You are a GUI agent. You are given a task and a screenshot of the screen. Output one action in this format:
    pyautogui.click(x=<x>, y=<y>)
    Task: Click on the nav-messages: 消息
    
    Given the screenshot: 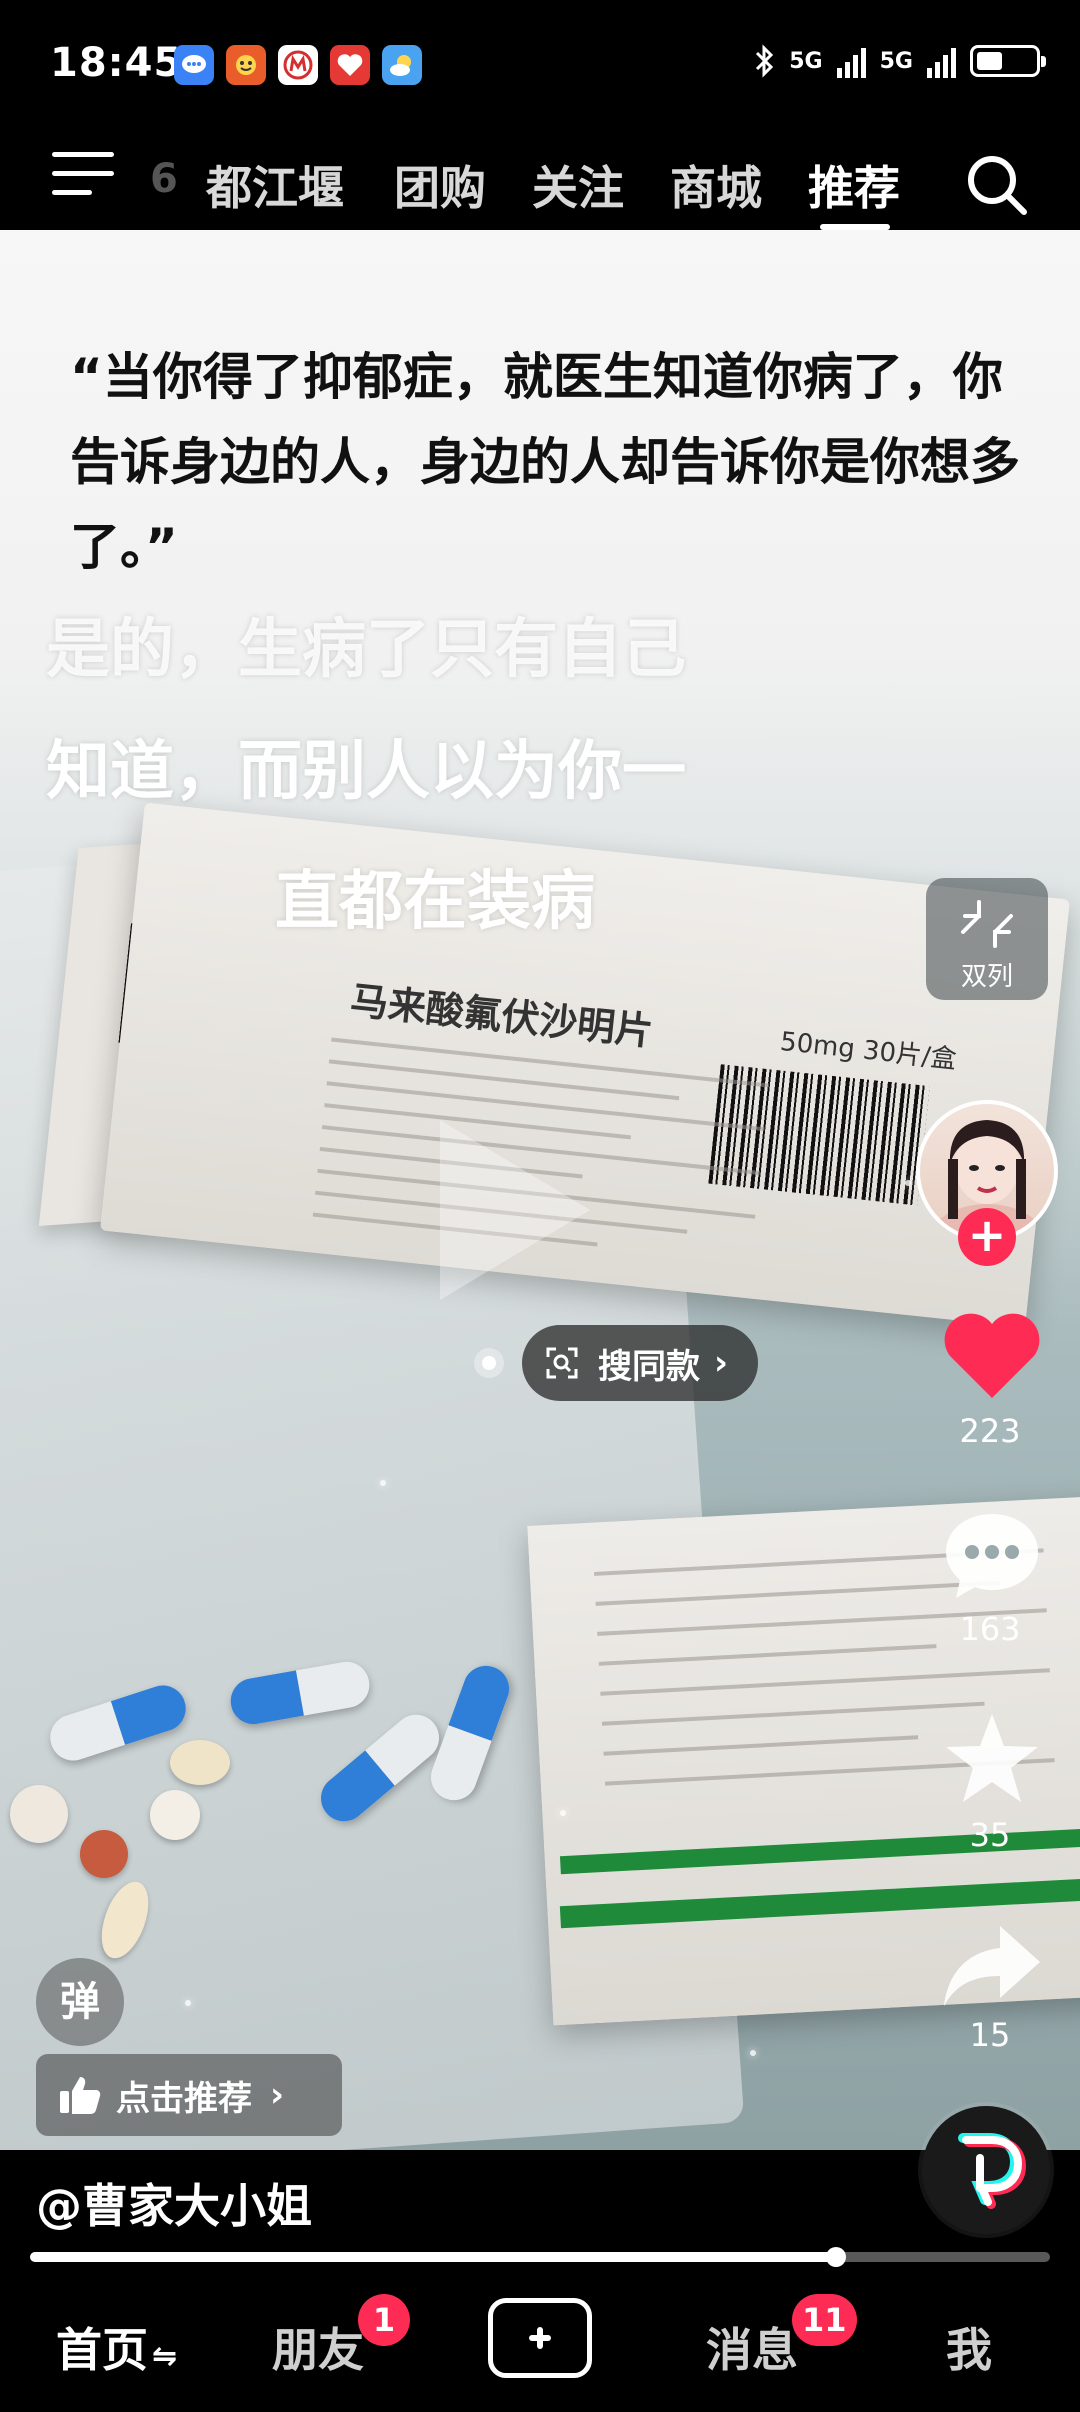 What is the action you would take?
    pyautogui.click(x=752, y=2347)
    